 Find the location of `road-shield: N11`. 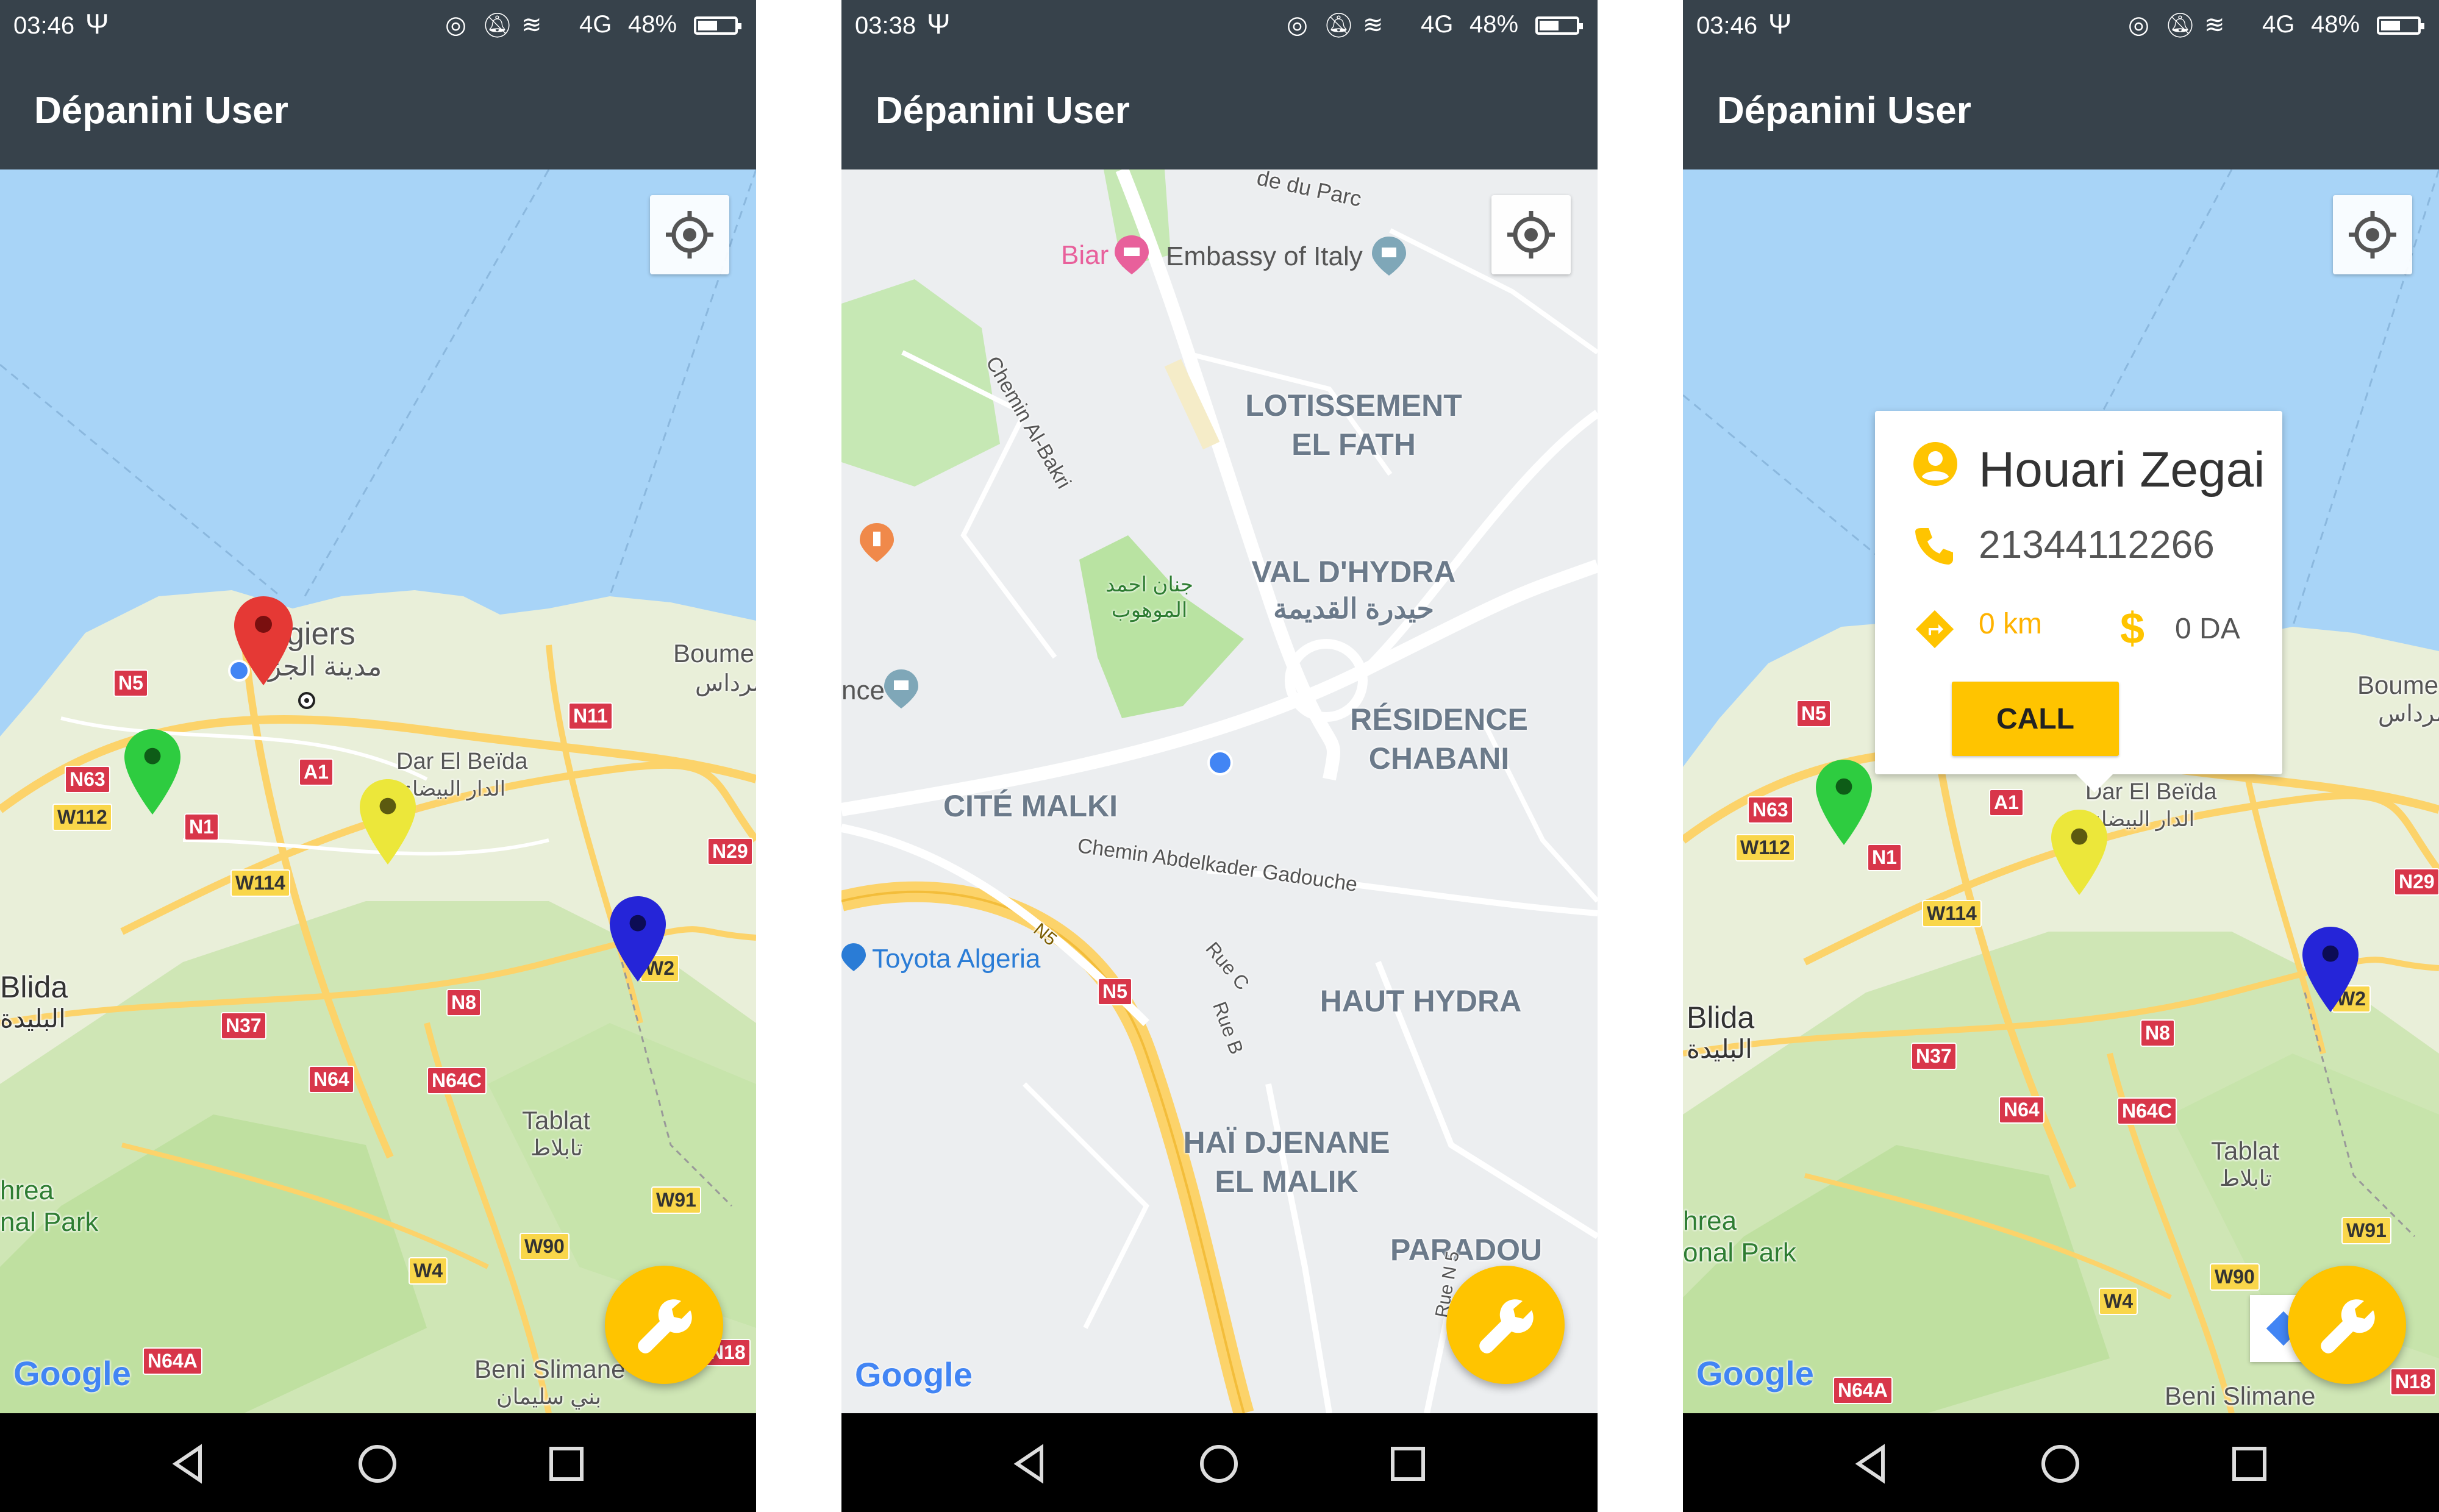

road-shield: N11 is located at coordinates (590, 716).